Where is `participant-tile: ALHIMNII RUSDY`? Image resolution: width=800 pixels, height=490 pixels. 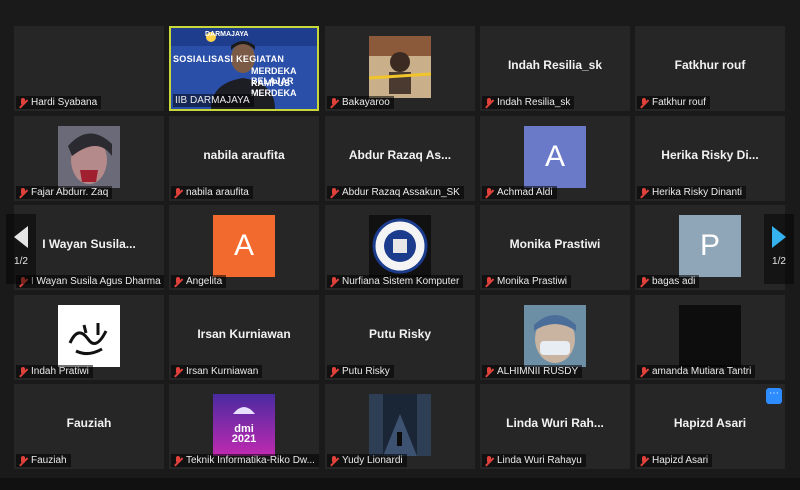 participant-tile: ALHIMNII RUSDY is located at coordinates (555, 337).